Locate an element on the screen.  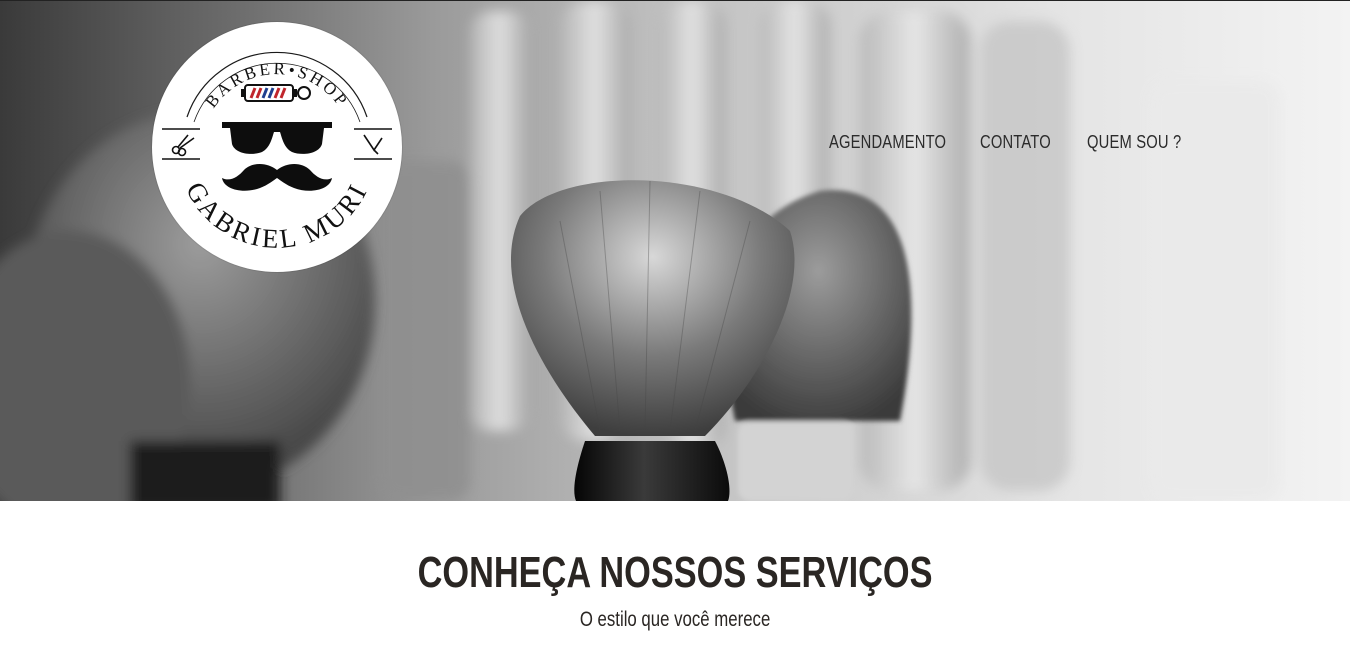
scissors-icon is located at coordinates (181, 144).